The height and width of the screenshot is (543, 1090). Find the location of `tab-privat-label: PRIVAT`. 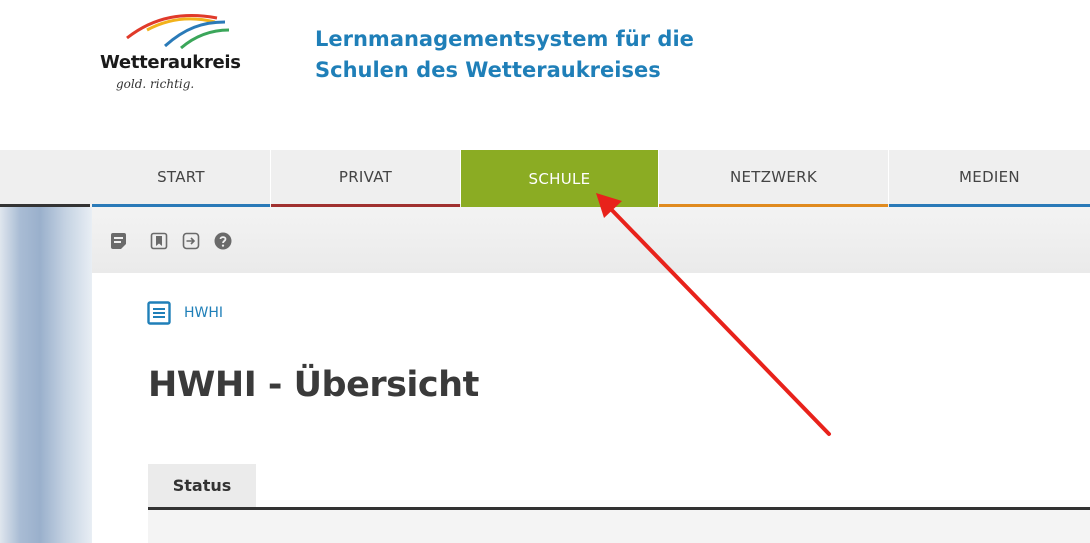

tab-privat-label: PRIVAT is located at coordinates (365, 177).